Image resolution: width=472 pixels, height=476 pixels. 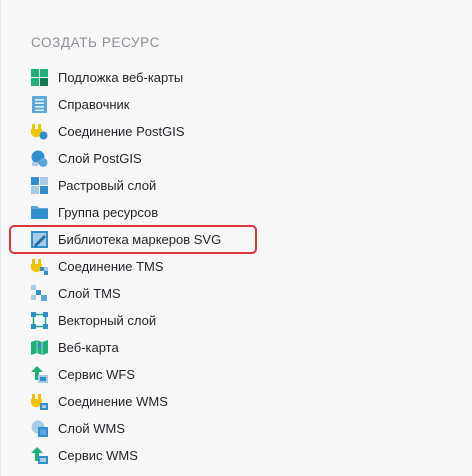 I want to click on item-label: Слой PostGIS, so click(x=100, y=158).